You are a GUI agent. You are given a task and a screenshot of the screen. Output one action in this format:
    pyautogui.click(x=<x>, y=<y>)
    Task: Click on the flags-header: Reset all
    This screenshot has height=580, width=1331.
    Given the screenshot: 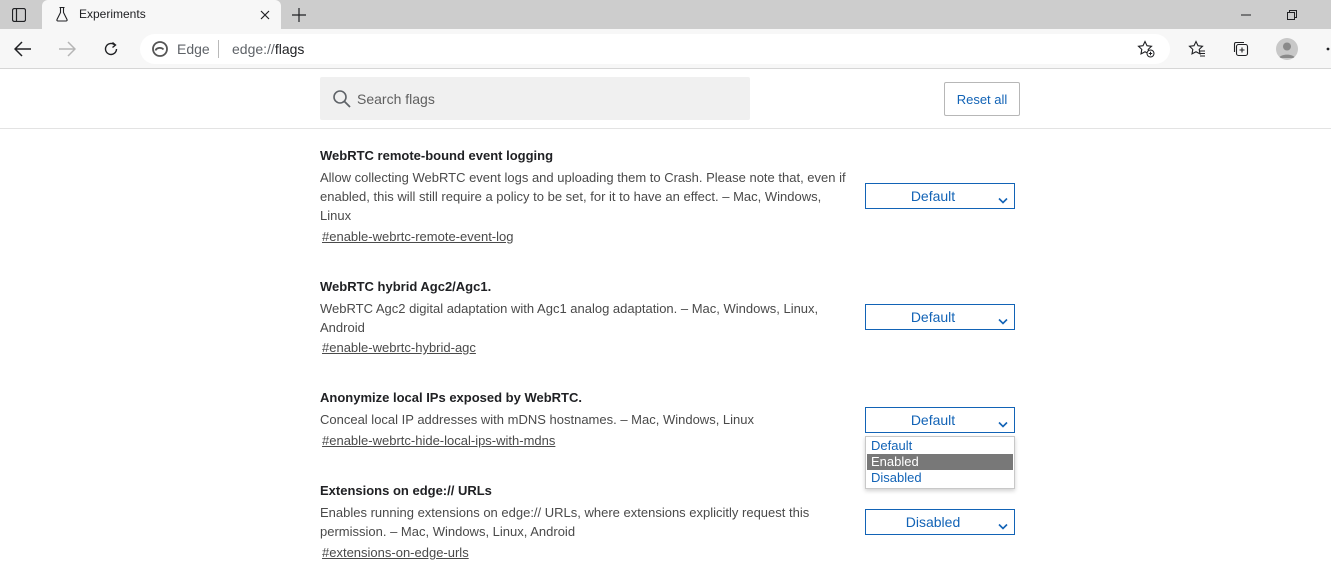 What is the action you would take?
    pyautogui.click(x=665, y=99)
    